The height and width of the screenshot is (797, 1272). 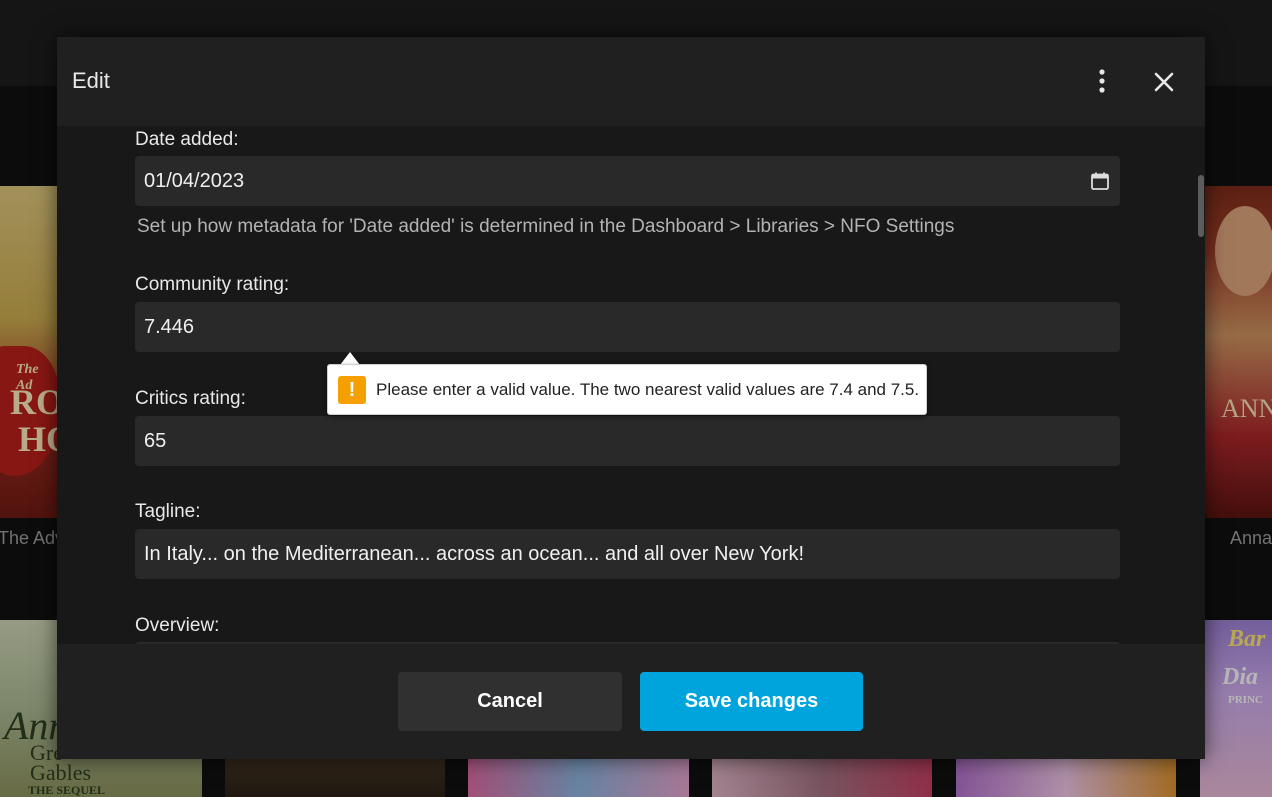 I want to click on critics-rating-label: Critics rating:, so click(x=190, y=398).